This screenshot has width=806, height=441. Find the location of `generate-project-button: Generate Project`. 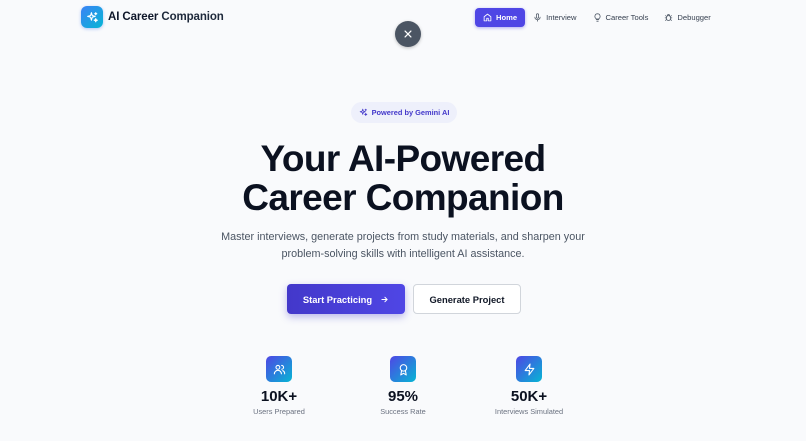

generate-project-button: Generate Project is located at coordinates (467, 299).